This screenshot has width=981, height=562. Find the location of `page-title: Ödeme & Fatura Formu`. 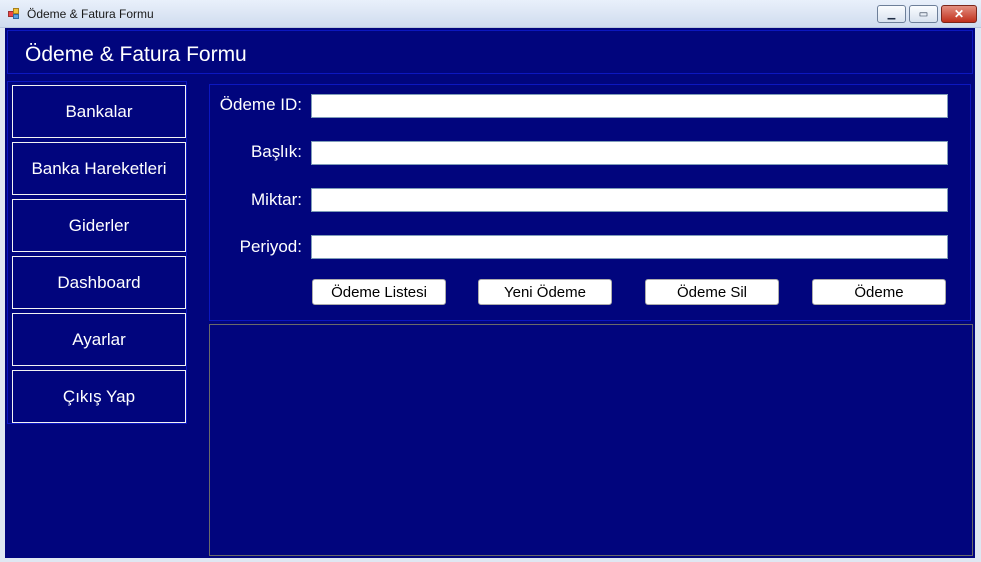

page-title: Ödeme & Fatura Formu is located at coordinates (136, 54).